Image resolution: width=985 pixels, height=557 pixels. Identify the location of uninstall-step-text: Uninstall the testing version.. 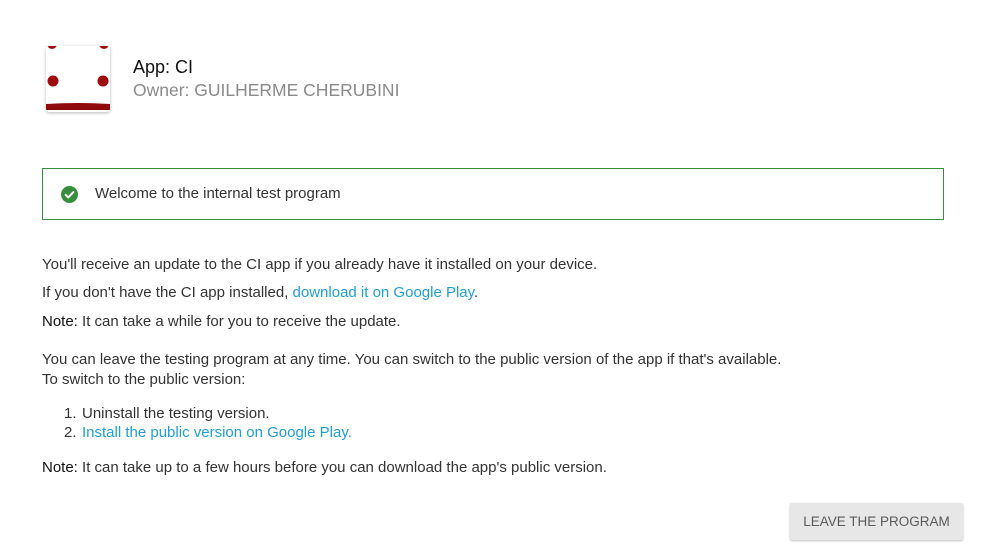
(176, 413).